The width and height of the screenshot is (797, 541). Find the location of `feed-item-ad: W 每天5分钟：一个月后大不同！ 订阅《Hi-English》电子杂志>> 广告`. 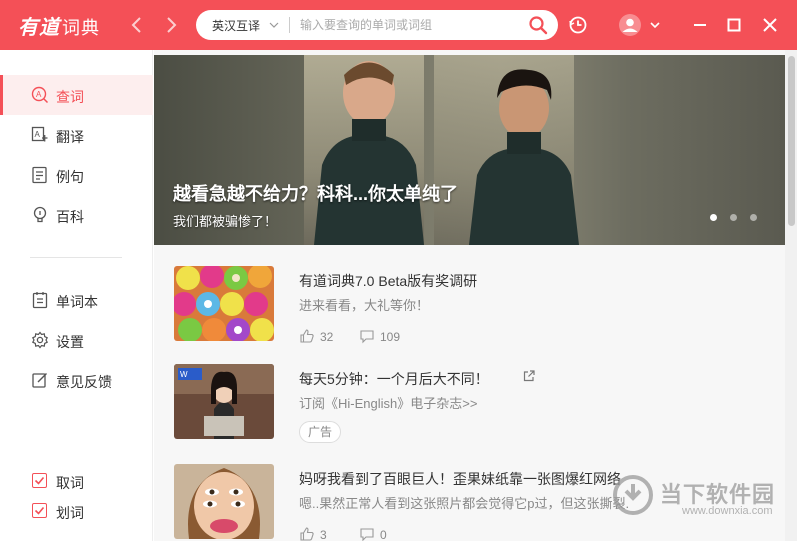

feed-item-ad: W 每天5分钟：一个月后大不同！ 订阅《Hi-English》电子杂志>> 广告 is located at coordinates (474, 404).